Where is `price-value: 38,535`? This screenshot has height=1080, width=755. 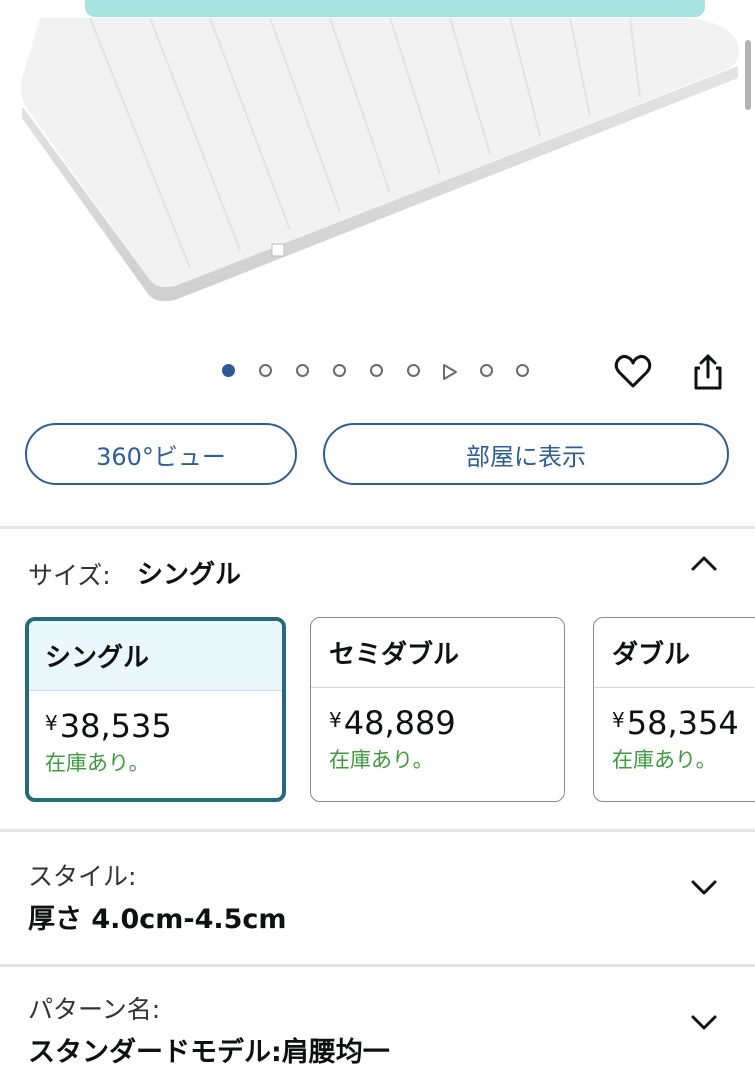 price-value: 38,535 is located at coordinates (115, 726).